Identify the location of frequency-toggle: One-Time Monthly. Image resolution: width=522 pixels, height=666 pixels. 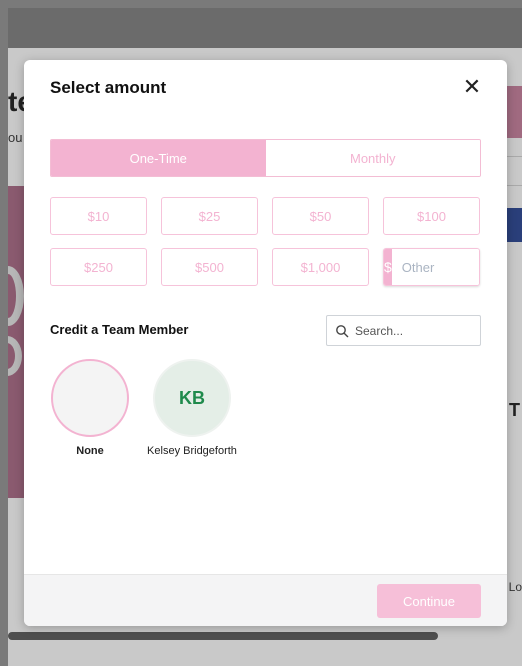
(265, 158).